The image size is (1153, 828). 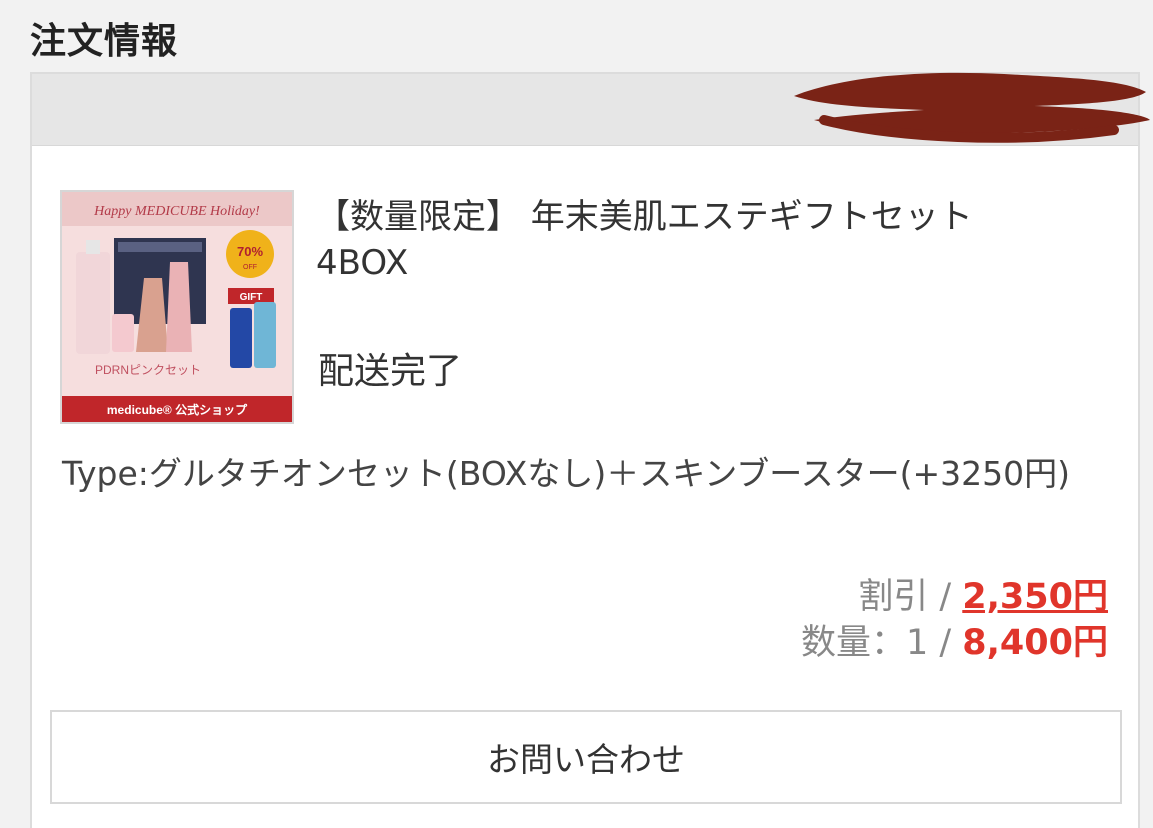 I want to click on set-label: PDRNピンクセット, so click(x=148, y=370).